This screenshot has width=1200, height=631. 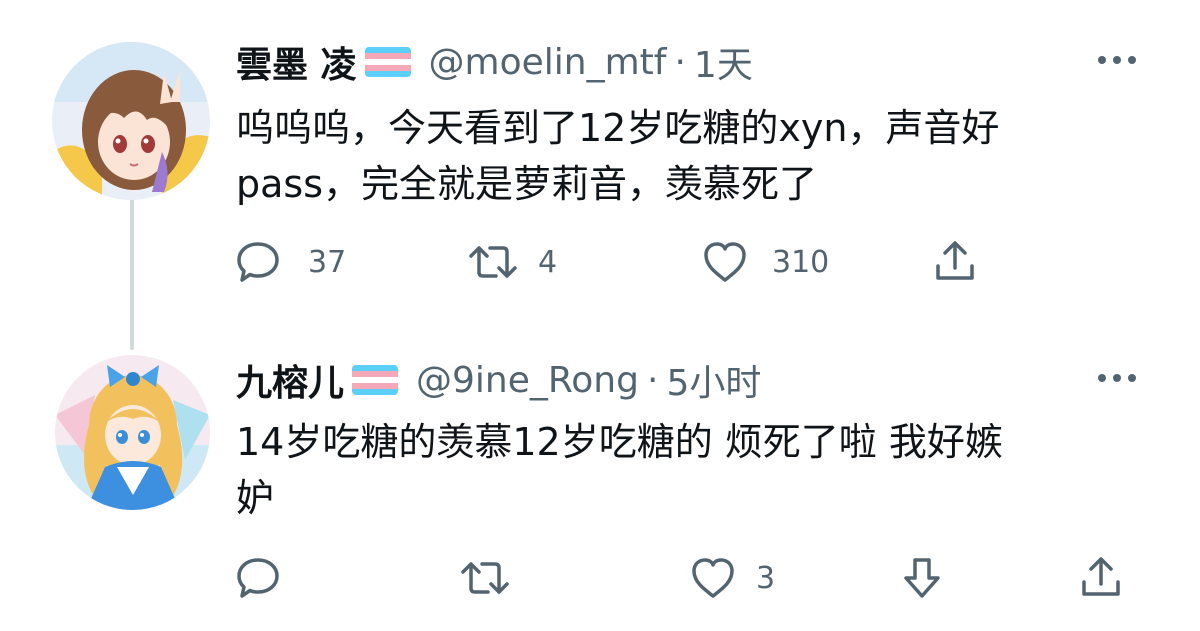 I want to click on thread-connector-line, so click(x=132, y=274).